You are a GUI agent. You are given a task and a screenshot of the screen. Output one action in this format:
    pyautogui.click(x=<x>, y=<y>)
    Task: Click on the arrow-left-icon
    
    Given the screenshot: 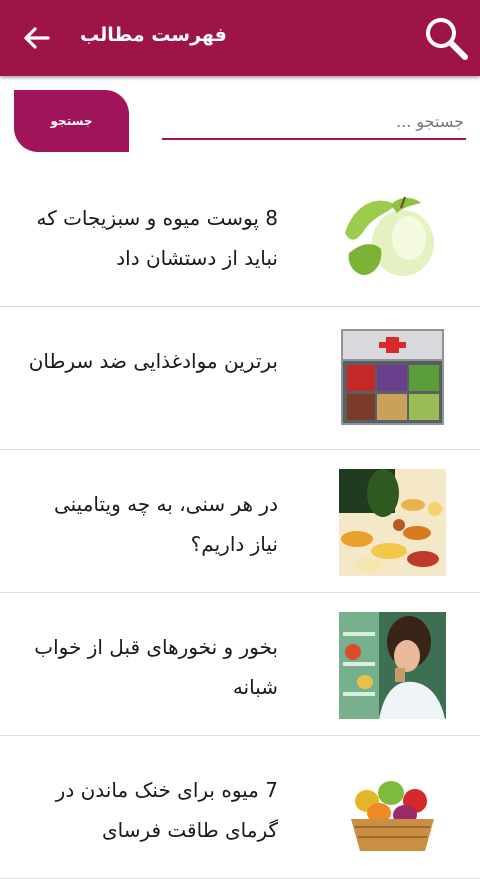 What is the action you would take?
    pyautogui.click(x=36, y=38)
    